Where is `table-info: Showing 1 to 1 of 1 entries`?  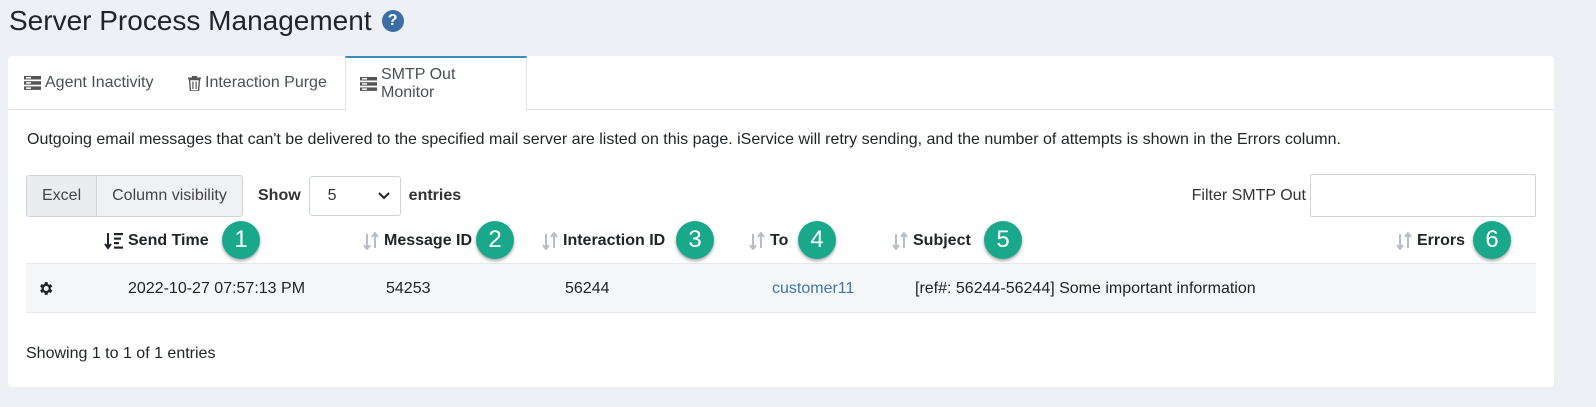 table-info: Showing 1 to 1 of 1 entries is located at coordinates (121, 353).